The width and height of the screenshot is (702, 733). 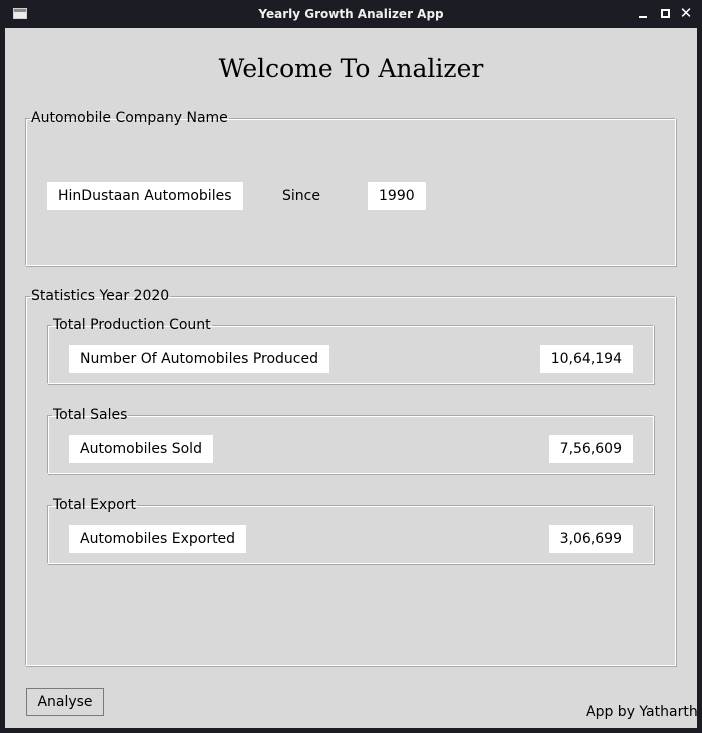 What do you see at coordinates (643, 13) in the screenshot?
I see `minimize-icon` at bounding box center [643, 13].